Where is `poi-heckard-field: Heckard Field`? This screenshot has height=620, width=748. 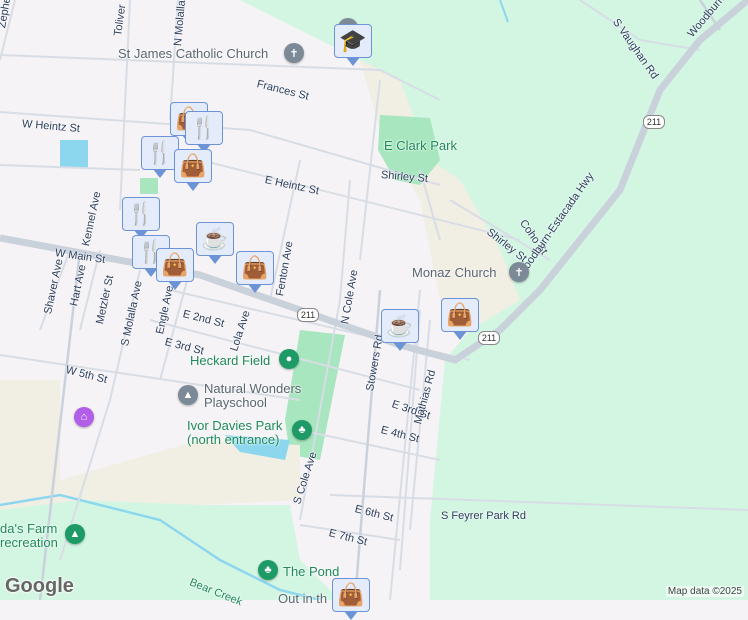 poi-heckard-field: Heckard Field is located at coordinates (230, 361).